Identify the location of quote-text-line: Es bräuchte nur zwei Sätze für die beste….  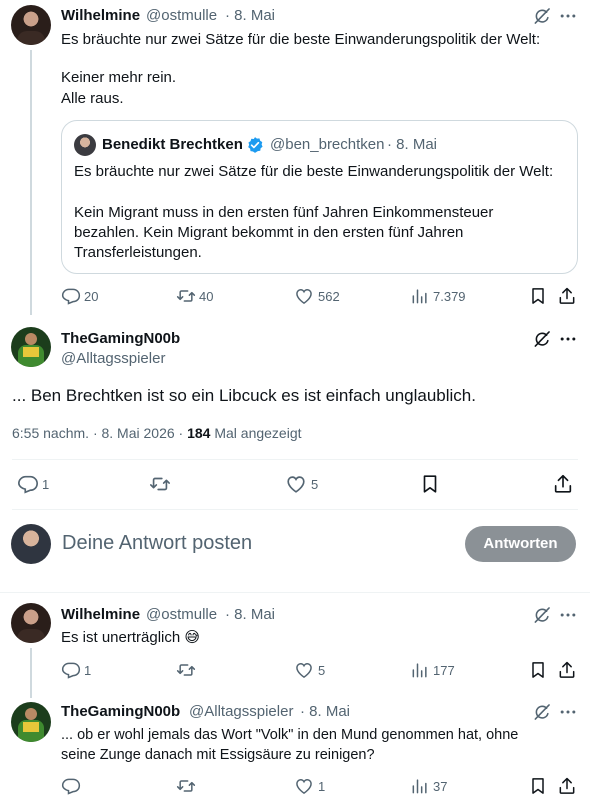
(314, 171).